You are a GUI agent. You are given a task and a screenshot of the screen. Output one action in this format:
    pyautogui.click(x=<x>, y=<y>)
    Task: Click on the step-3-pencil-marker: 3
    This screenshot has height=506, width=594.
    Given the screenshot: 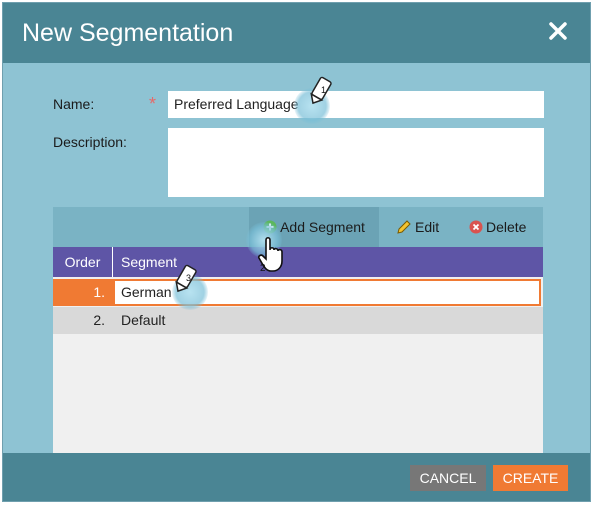 What is the action you would take?
    pyautogui.click(x=186, y=278)
    